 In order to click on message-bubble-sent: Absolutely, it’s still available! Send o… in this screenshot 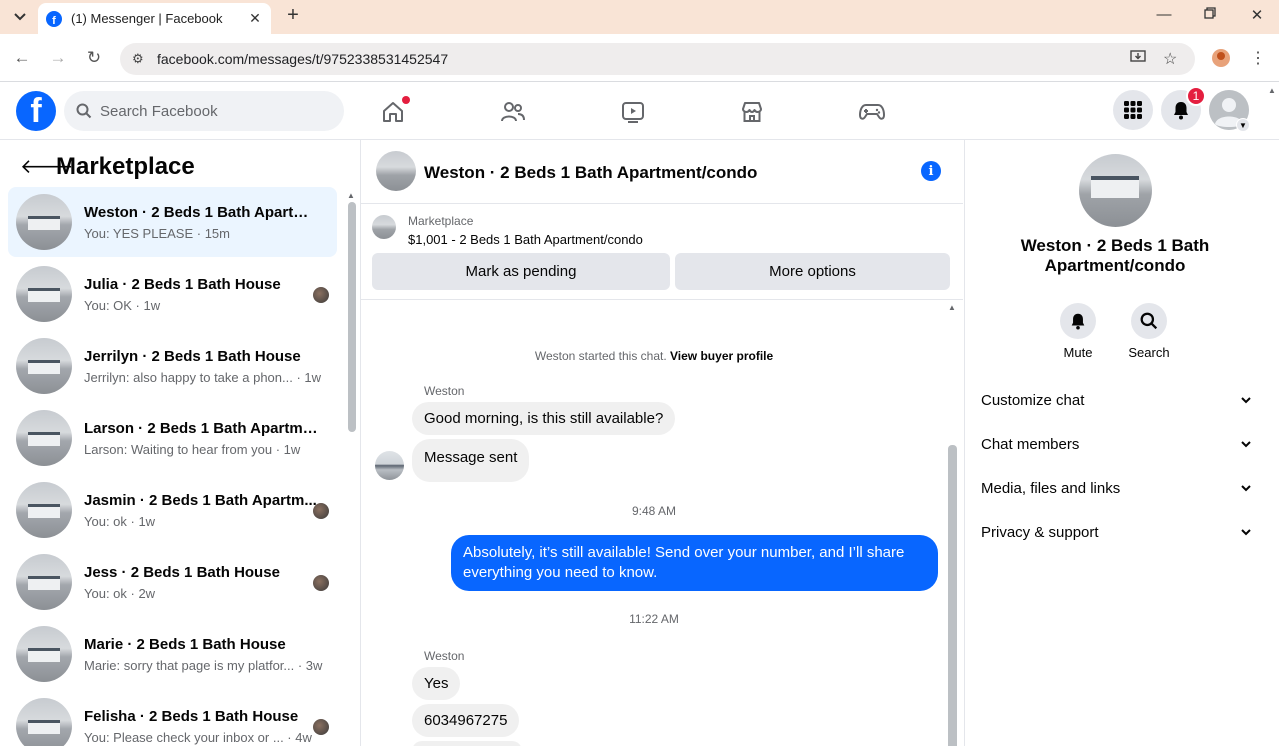, I will do `click(694, 563)`.